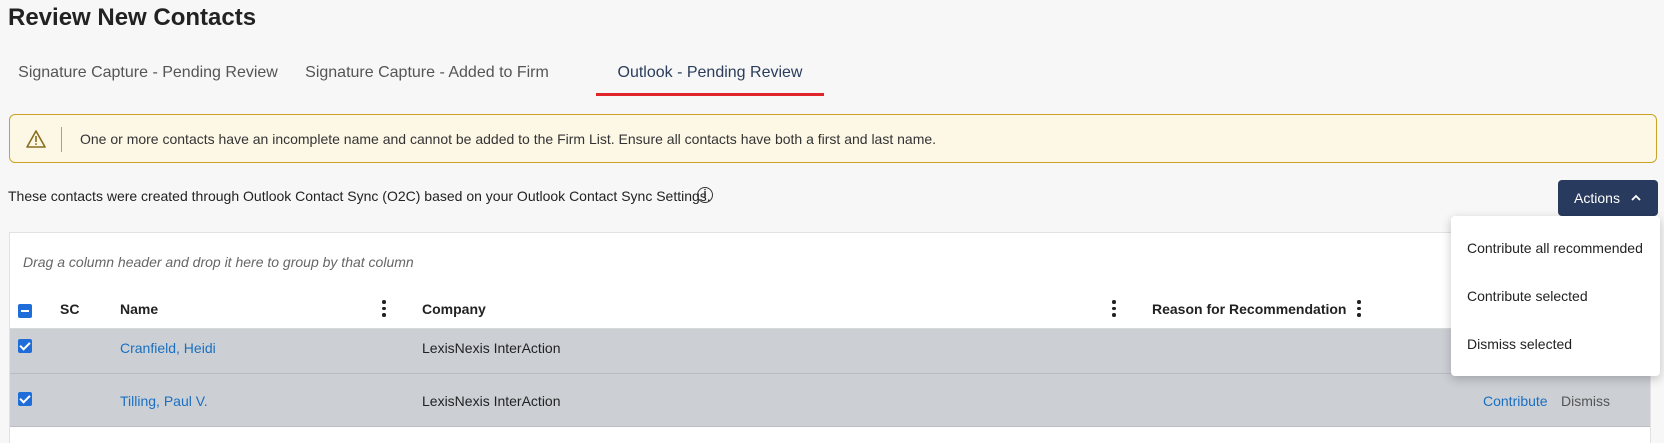 The image size is (1664, 443). I want to click on select-all-checkbox, so click(25, 311).